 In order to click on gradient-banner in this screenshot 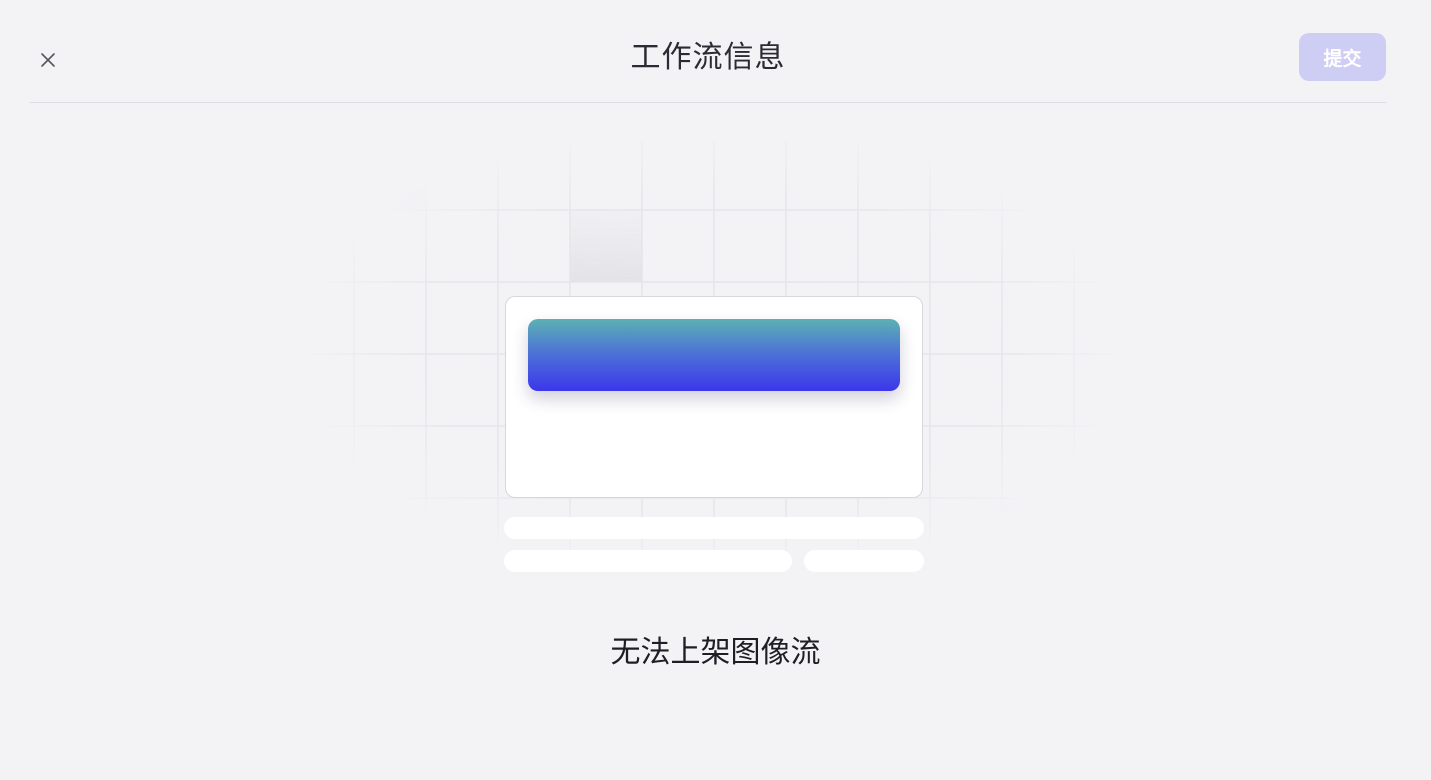, I will do `click(714, 355)`.